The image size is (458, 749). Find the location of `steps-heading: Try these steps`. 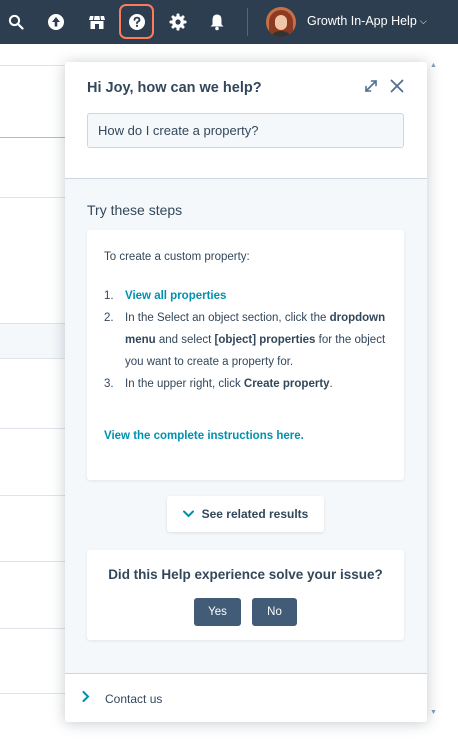

steps-heading: Try these steps is located at coordinates (135, 210).